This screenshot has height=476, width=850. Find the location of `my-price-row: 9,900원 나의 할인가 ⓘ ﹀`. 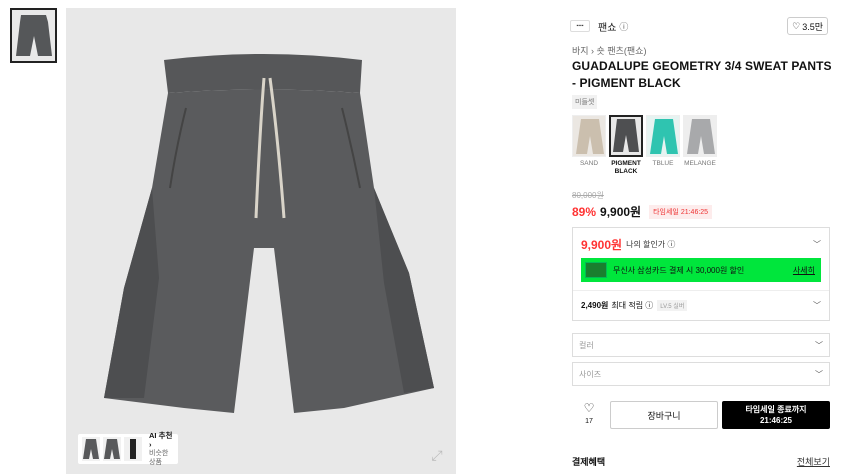

my-price-row: 9,900원 나의 할인가 ⓘ ﹀ is located at coordinates (701, 244).